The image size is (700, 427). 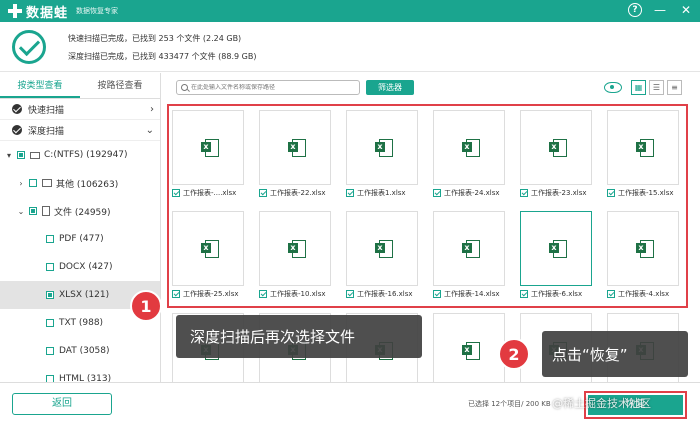 I want to click on tab-by-type: 按类型查看, so click(x=40, y=85).